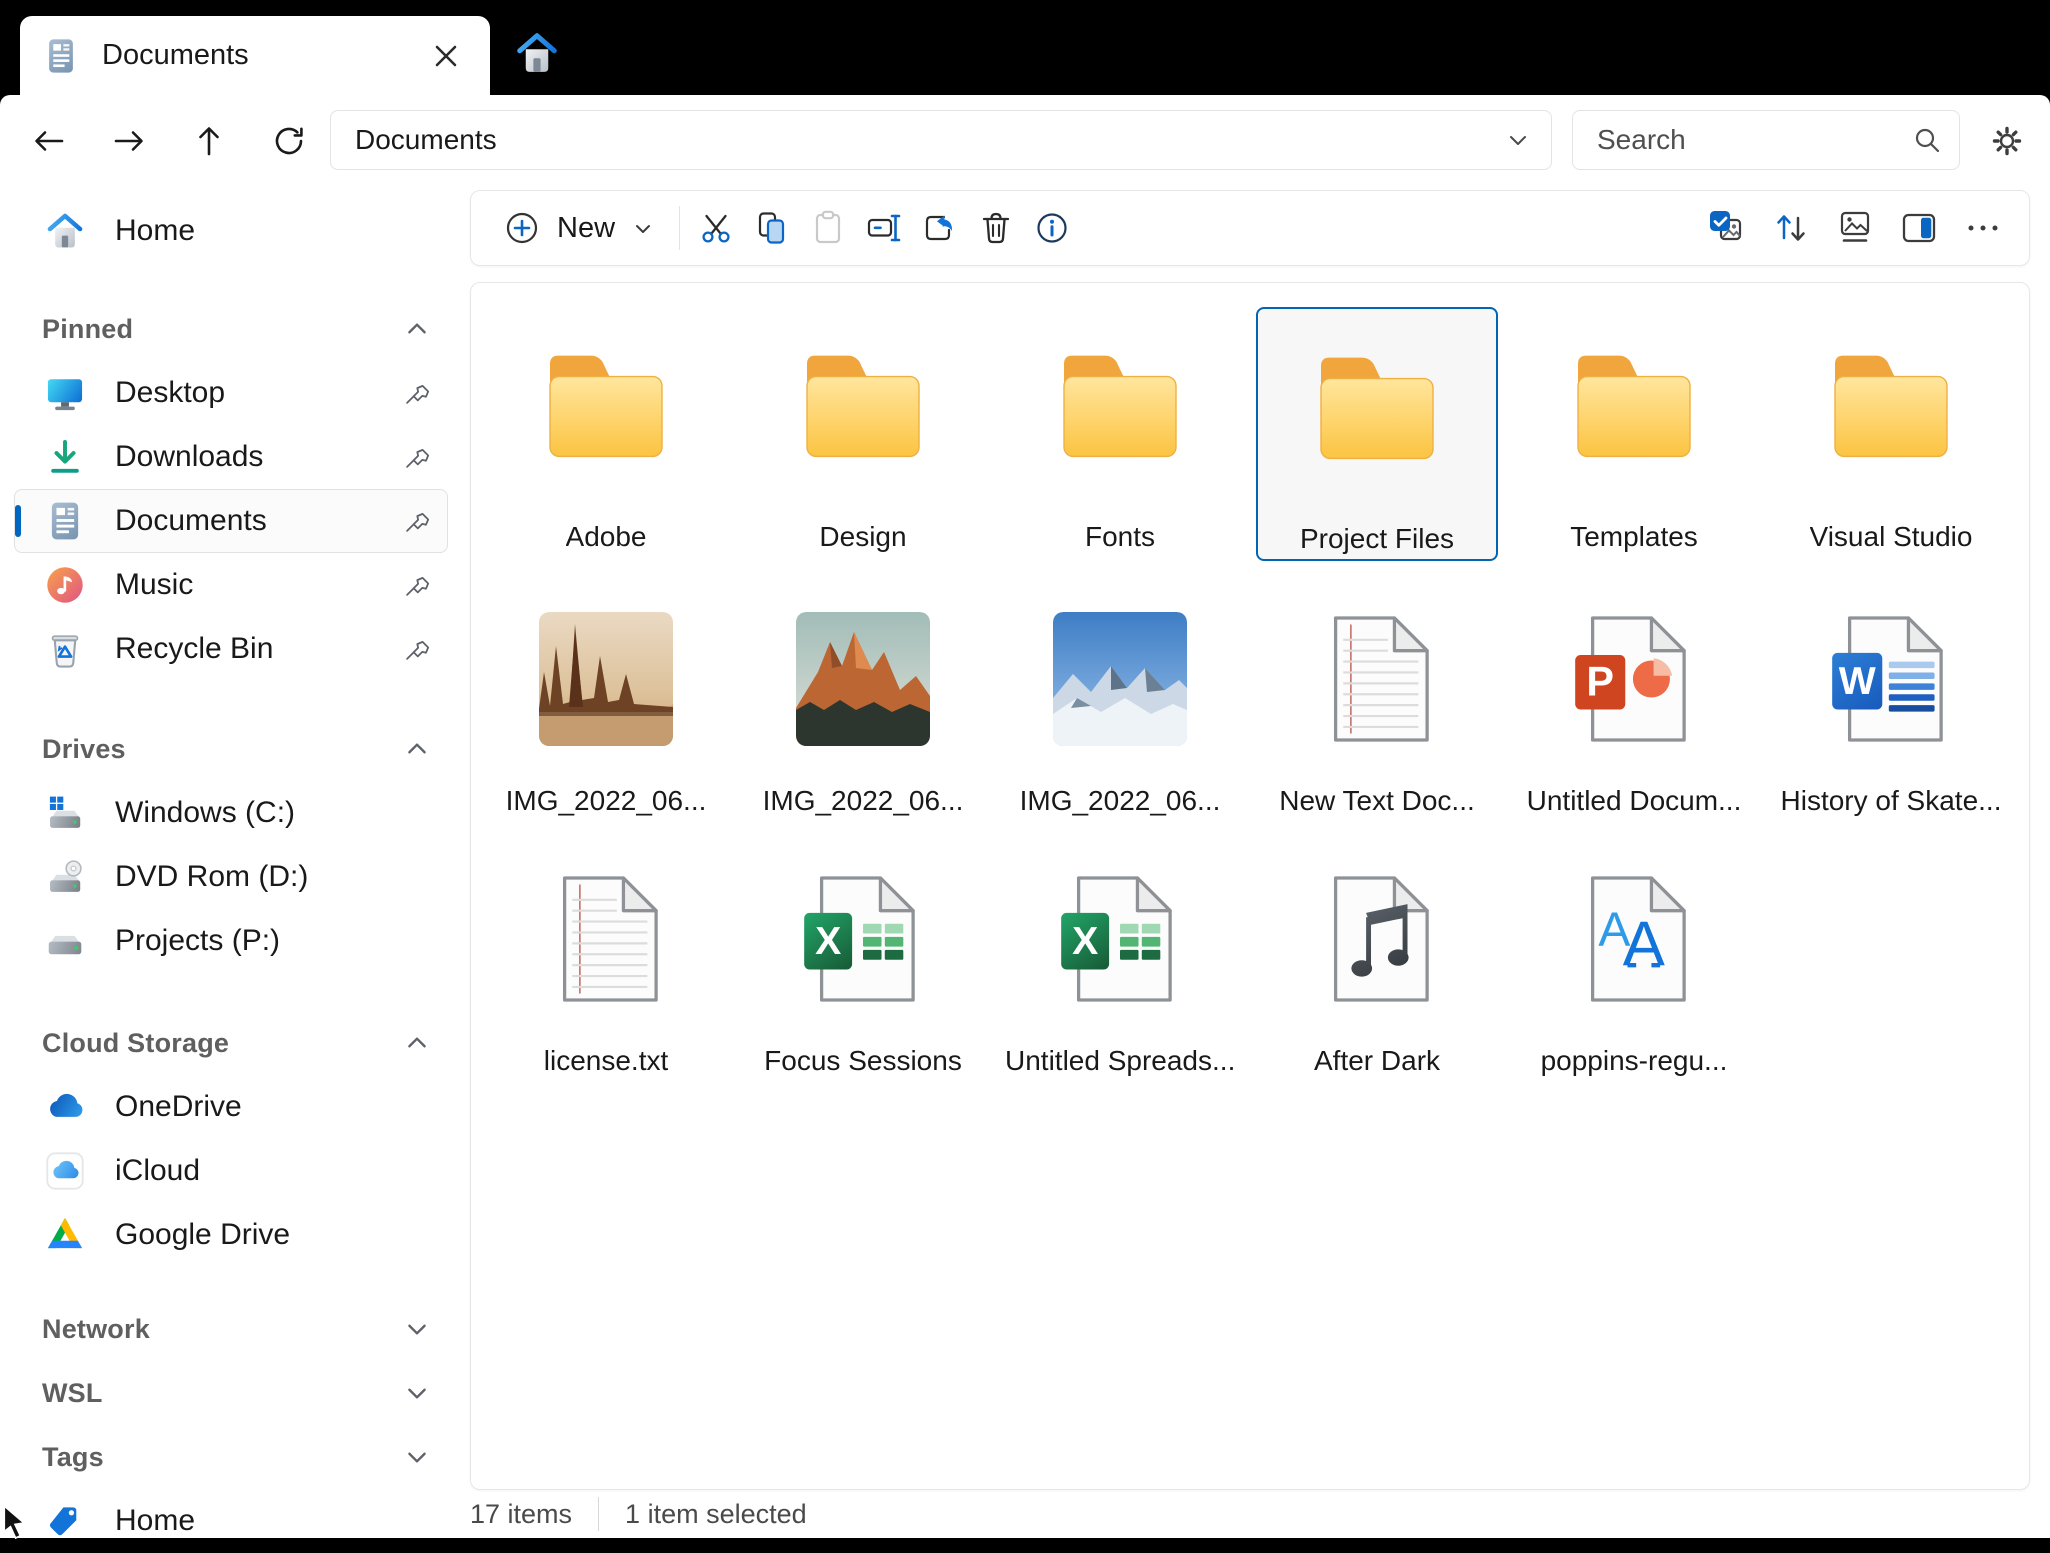 This screenshot has height=1553, width=2050. What do you see at coordinates (521, 1513) in the screenshot?
I see `items-count: 17 items` at bounding box center [521, 1513].